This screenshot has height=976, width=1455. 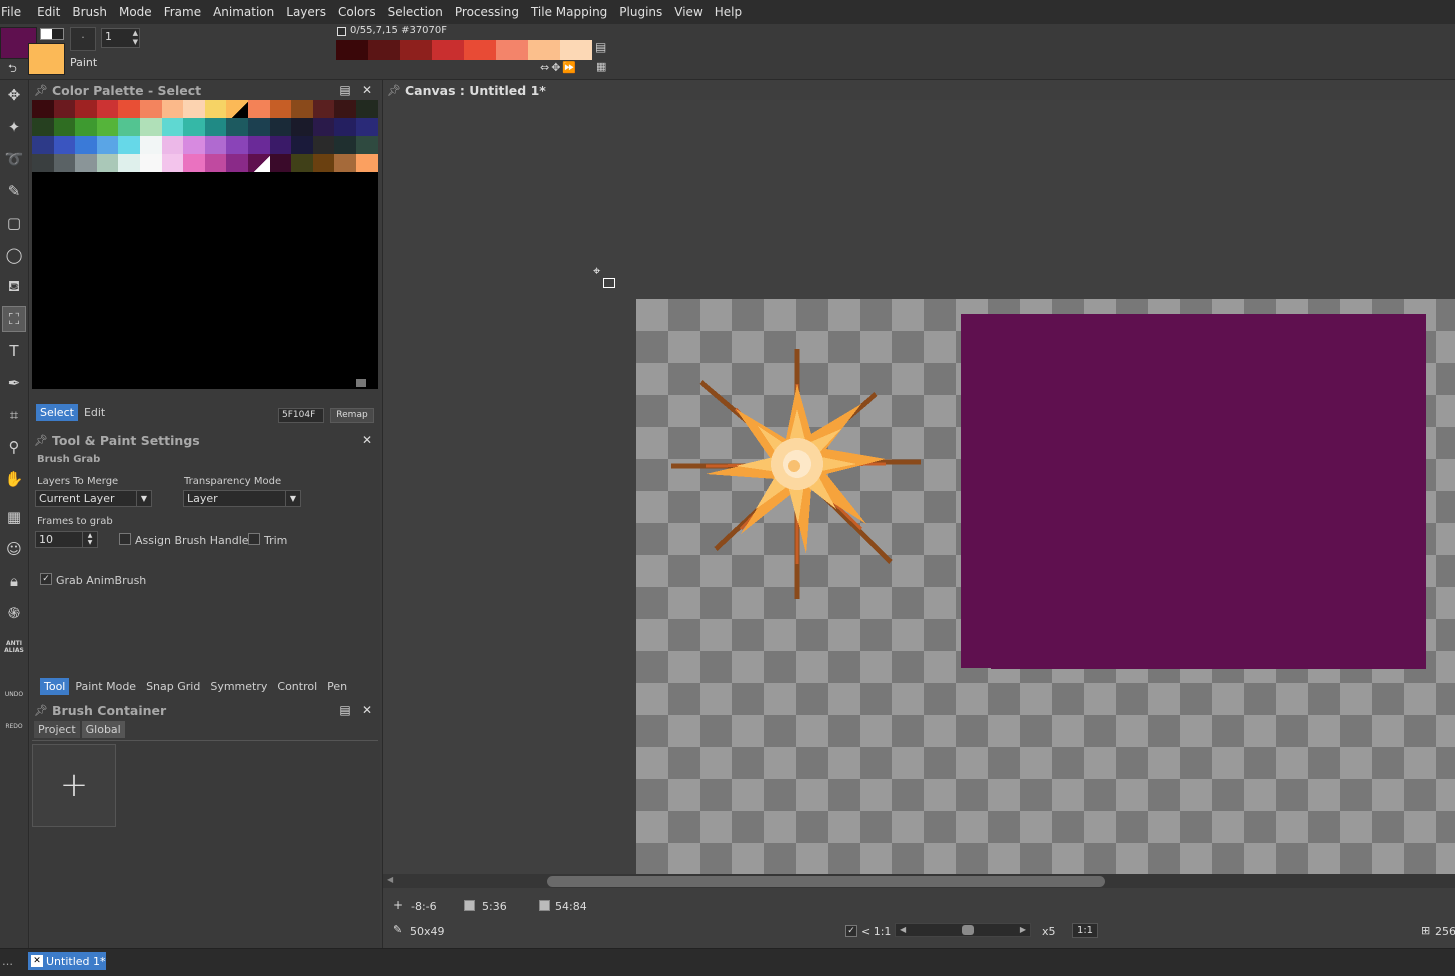 What do you see at coordinates (14, 717) in the screenshot?
I see `redo-icon: REDO` at bounding box center [14, 717].